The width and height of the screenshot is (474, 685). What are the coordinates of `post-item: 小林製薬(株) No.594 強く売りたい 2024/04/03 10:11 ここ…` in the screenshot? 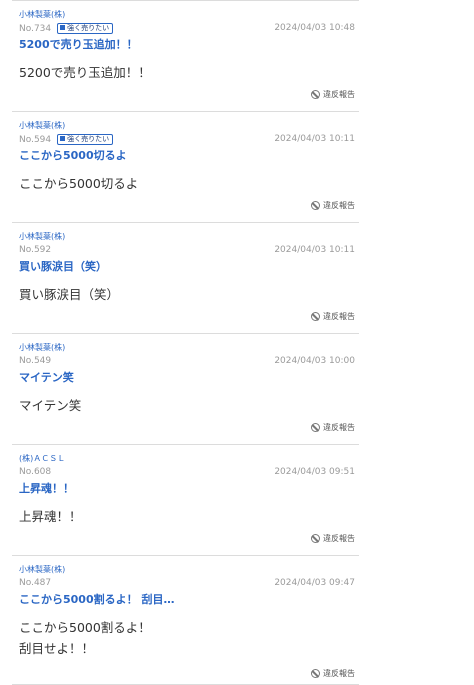 It's located at (185, 167).